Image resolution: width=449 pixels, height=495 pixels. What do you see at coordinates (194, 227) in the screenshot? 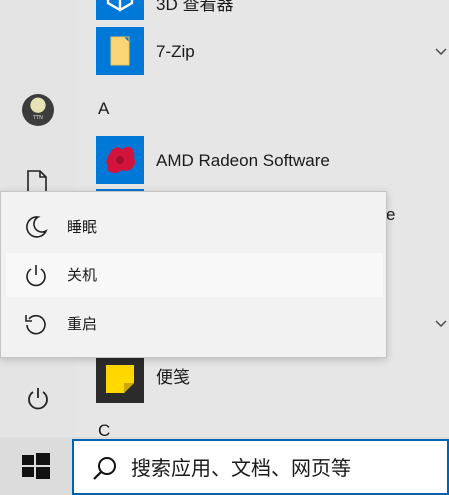
I see `power-menu-item-sleep: 睡眠` at bounding box center [194, 227].